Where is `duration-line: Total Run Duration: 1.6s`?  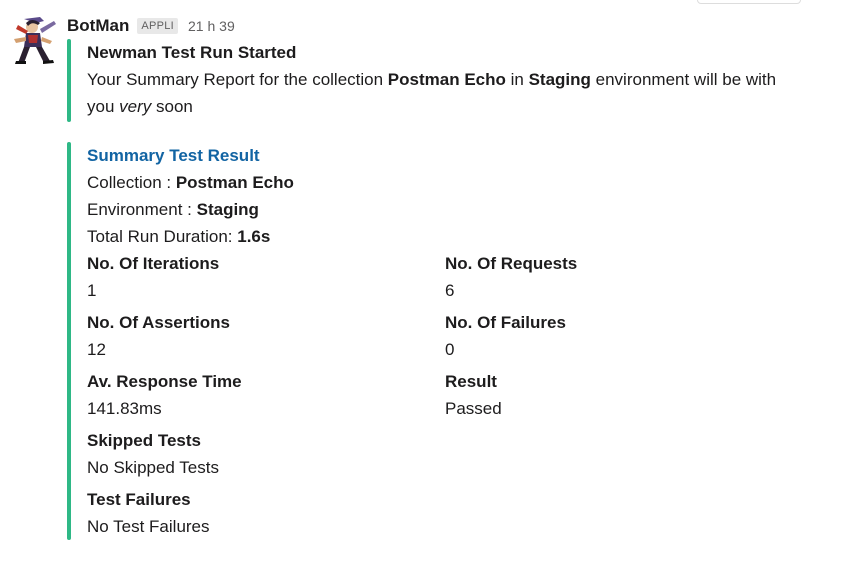 duration-line: Total Run Duration: 1.6s is located at coordinates (462, 236).